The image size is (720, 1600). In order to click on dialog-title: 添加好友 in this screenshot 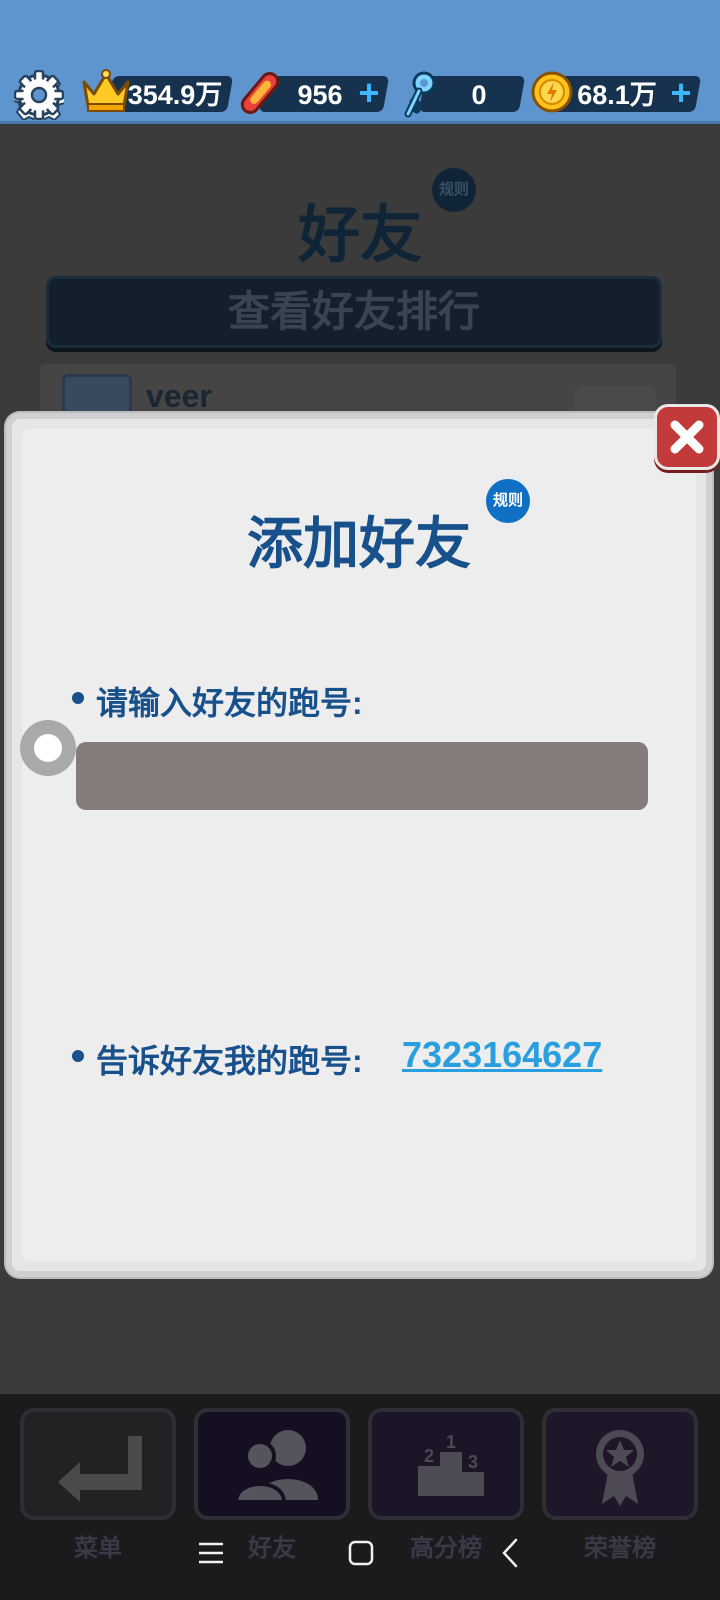, I will do `click(359, 543)`.